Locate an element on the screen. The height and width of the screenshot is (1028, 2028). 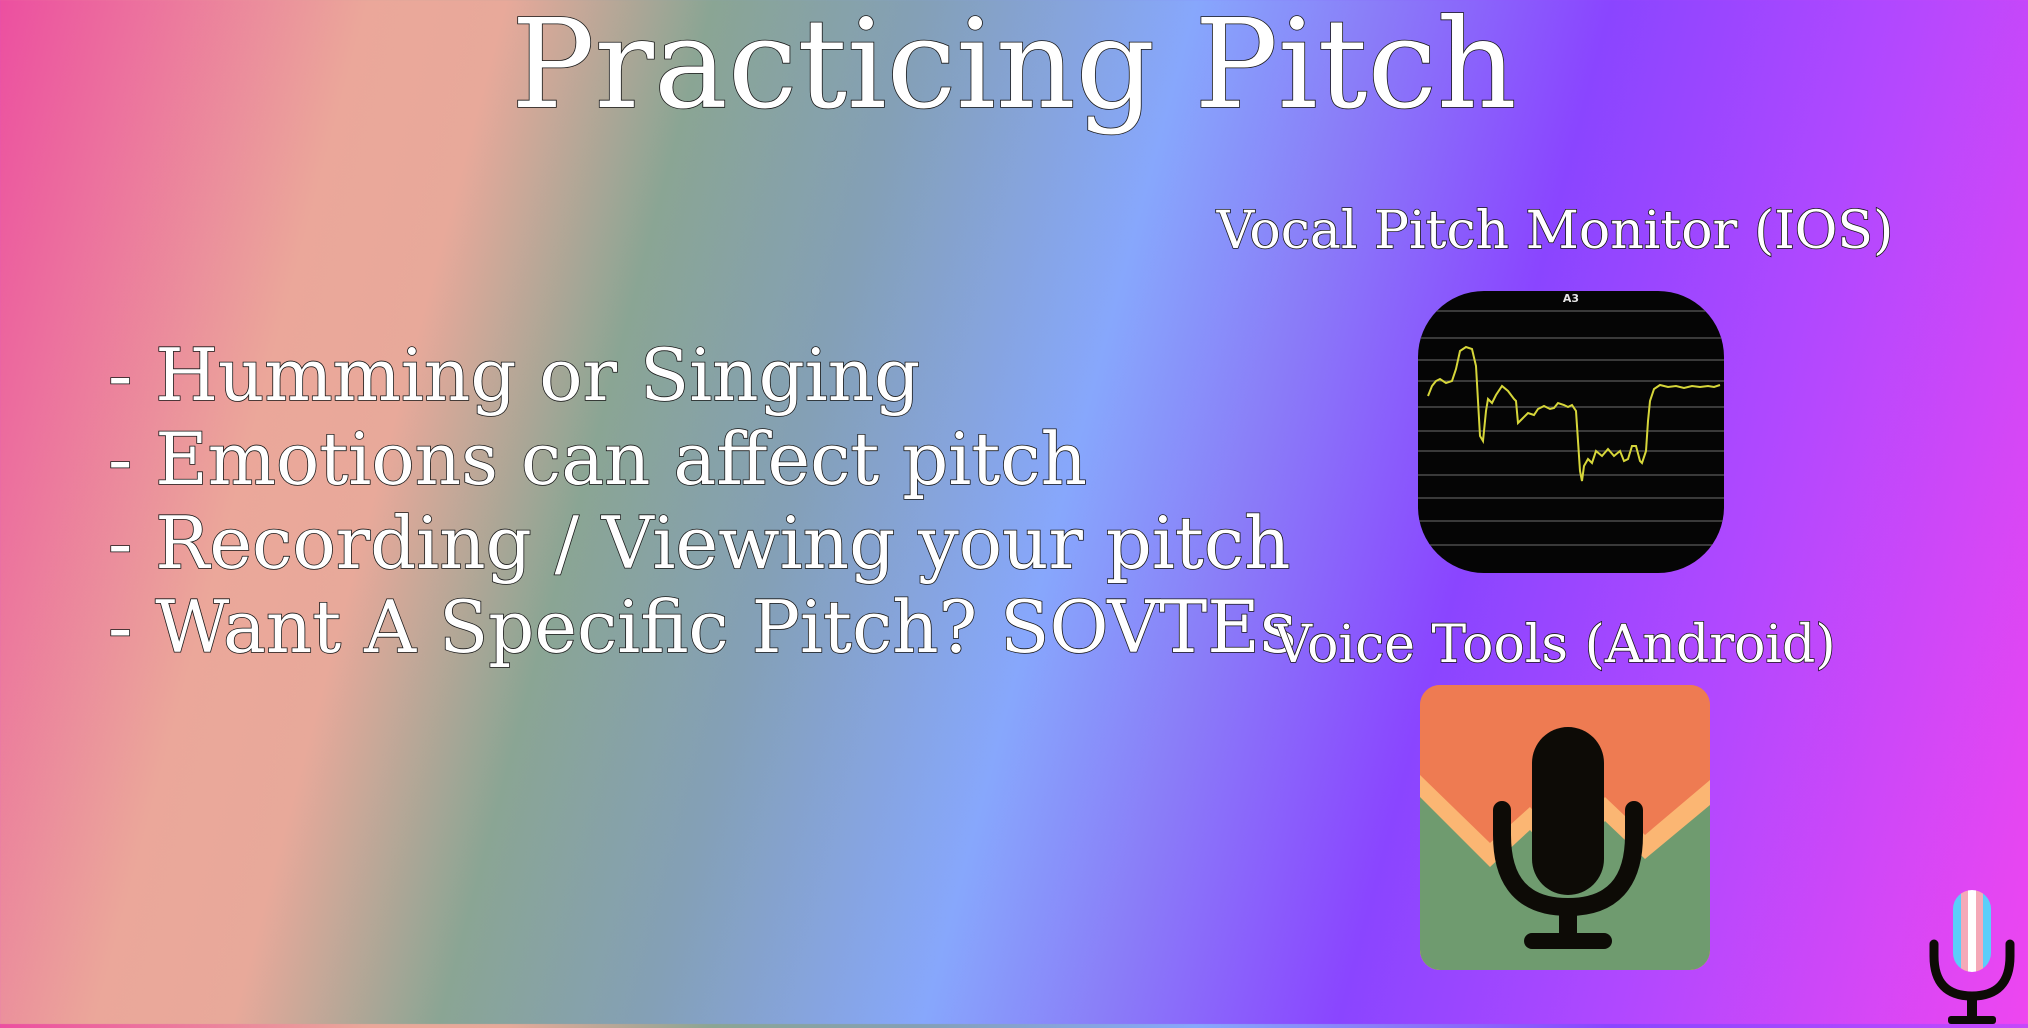
note-label: A3 is located at coordinates (1571, 298).